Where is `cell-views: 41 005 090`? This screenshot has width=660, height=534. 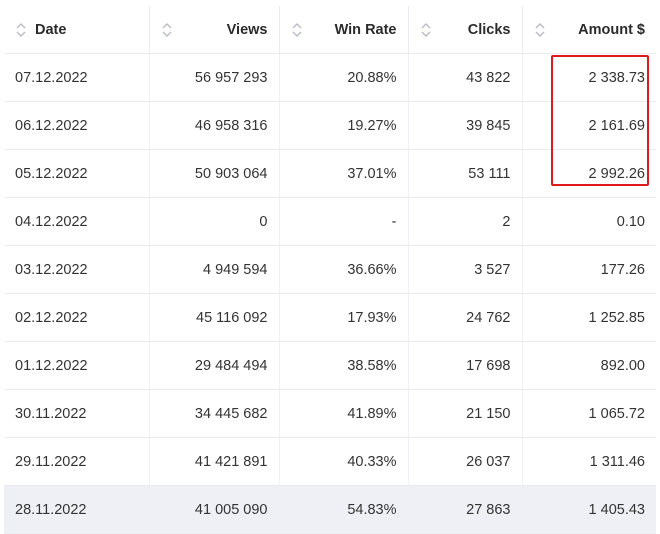
cell-views: 41 005 090 is located at coordinates (214, 509).